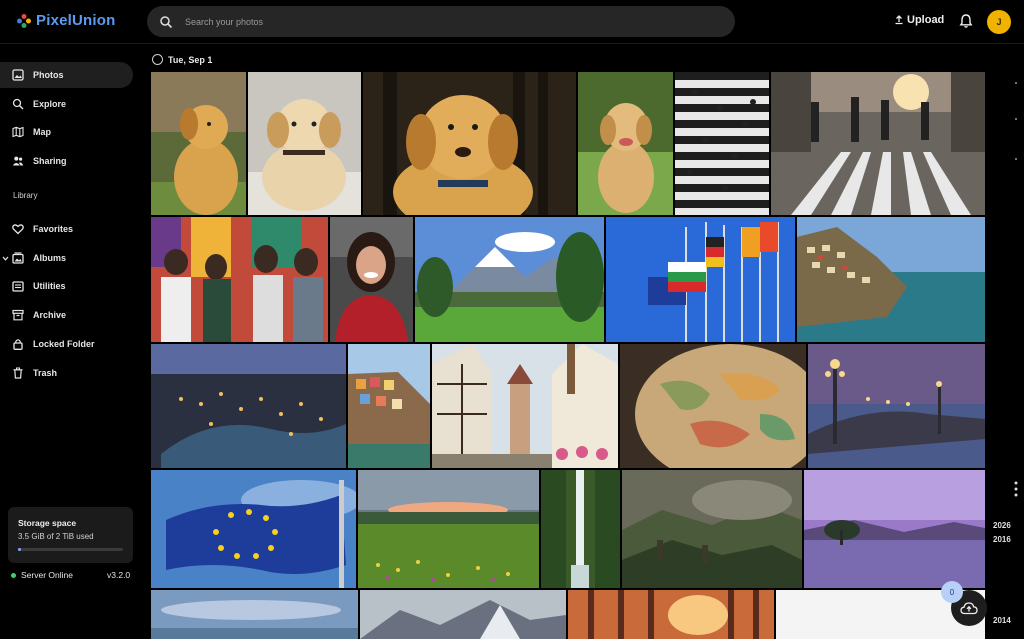 Image resolution: width=1024 pixels, height=639 pixels. Describe the element at coordinates (48, 75) in the screenshot. I see `sidebar-item-label: Photos` at that location.